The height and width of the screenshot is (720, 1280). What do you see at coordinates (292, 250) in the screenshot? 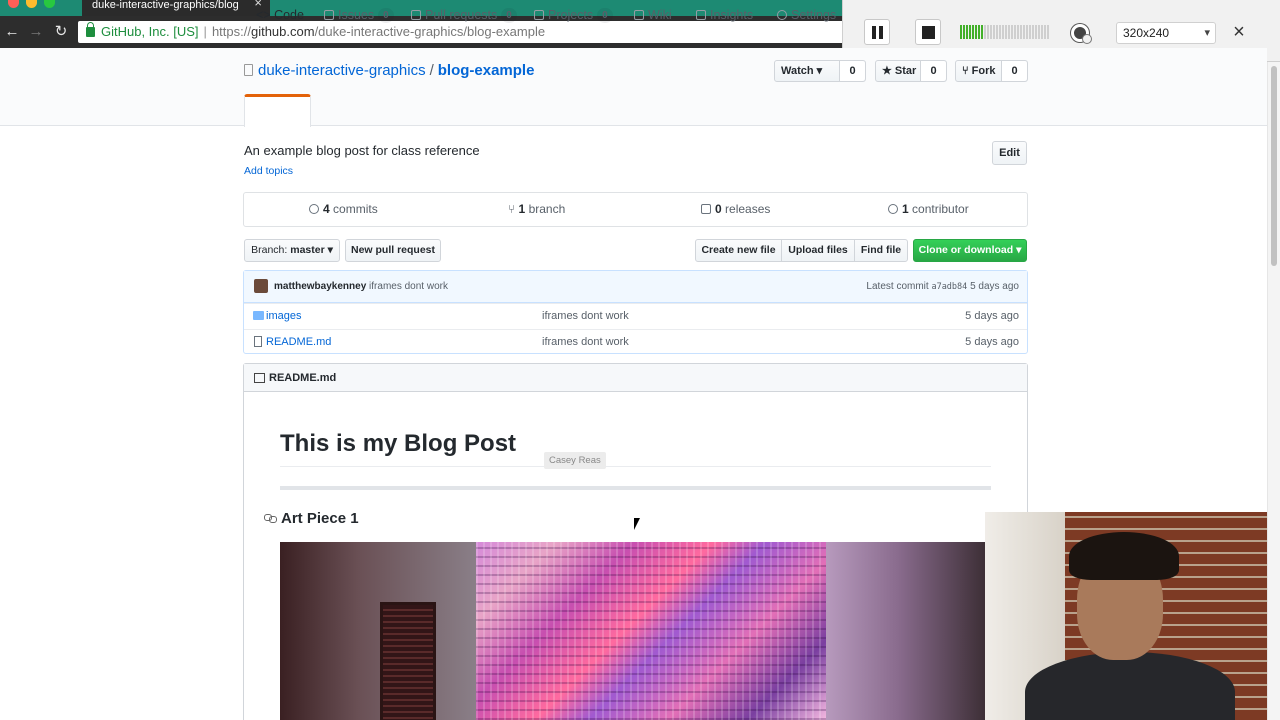
I see `branch-select-button: Branch: master ▾` at bounding box center [292, 250].